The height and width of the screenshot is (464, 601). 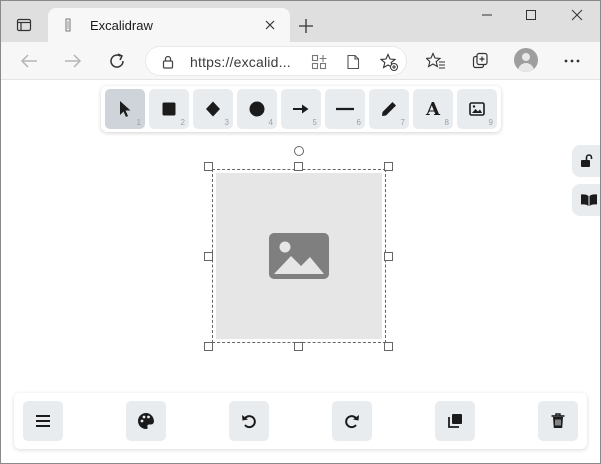 What do you see at coordinates (298, 346) in the screenshot?
I see `resize-handle-s` at bounding box center [298, 346].